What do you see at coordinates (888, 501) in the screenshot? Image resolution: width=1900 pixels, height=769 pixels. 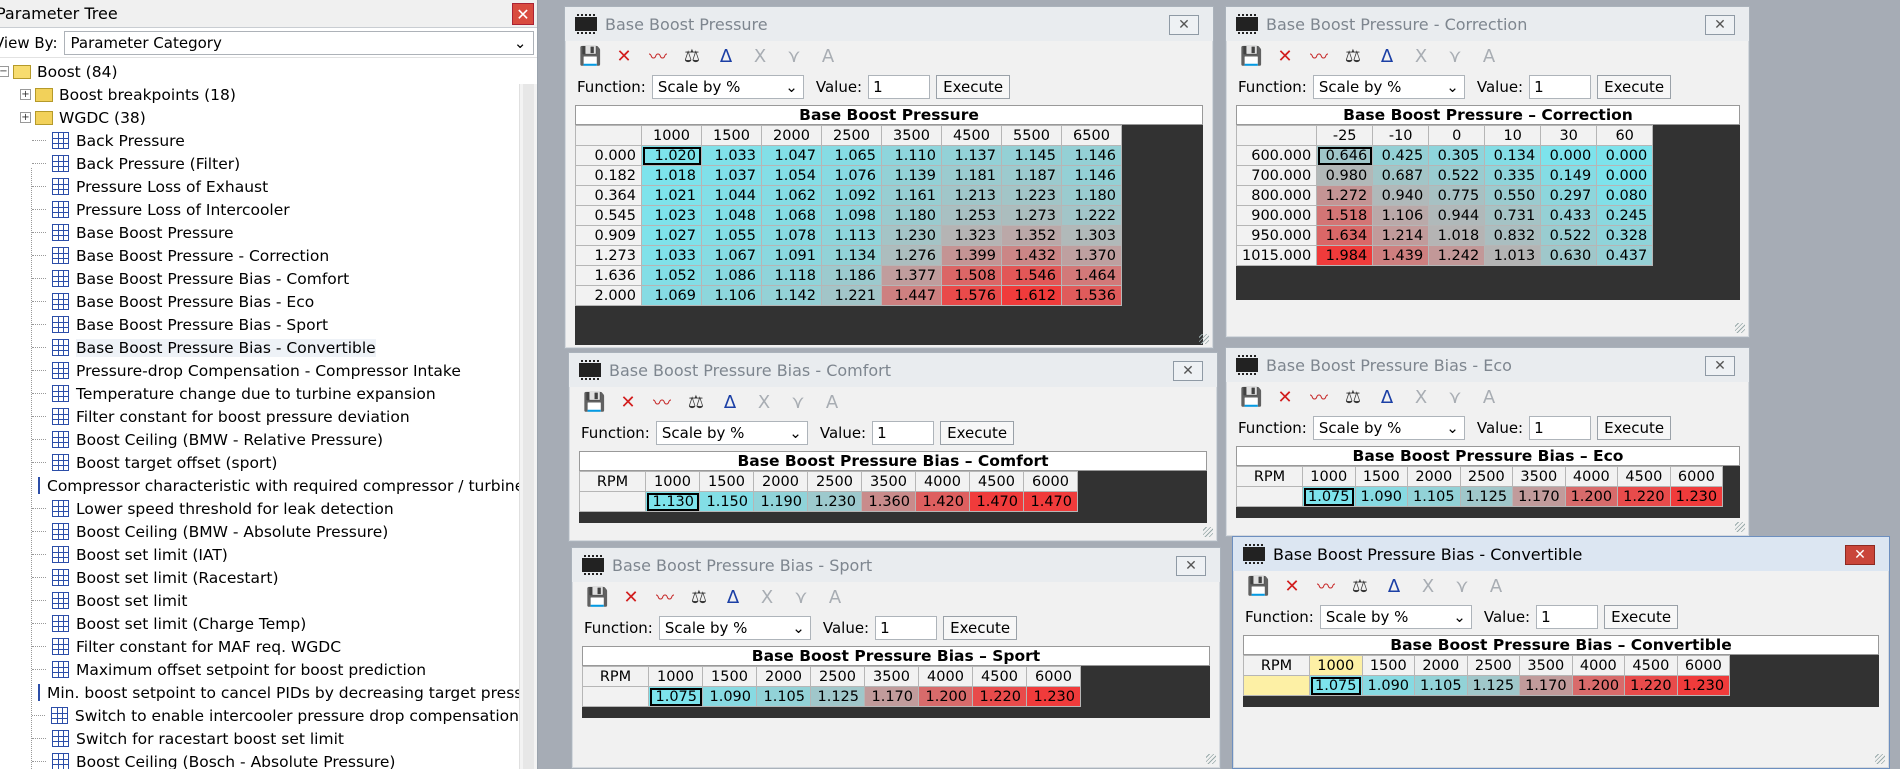 I see `table-cell: 1.360` at bounding box center [888, 501].